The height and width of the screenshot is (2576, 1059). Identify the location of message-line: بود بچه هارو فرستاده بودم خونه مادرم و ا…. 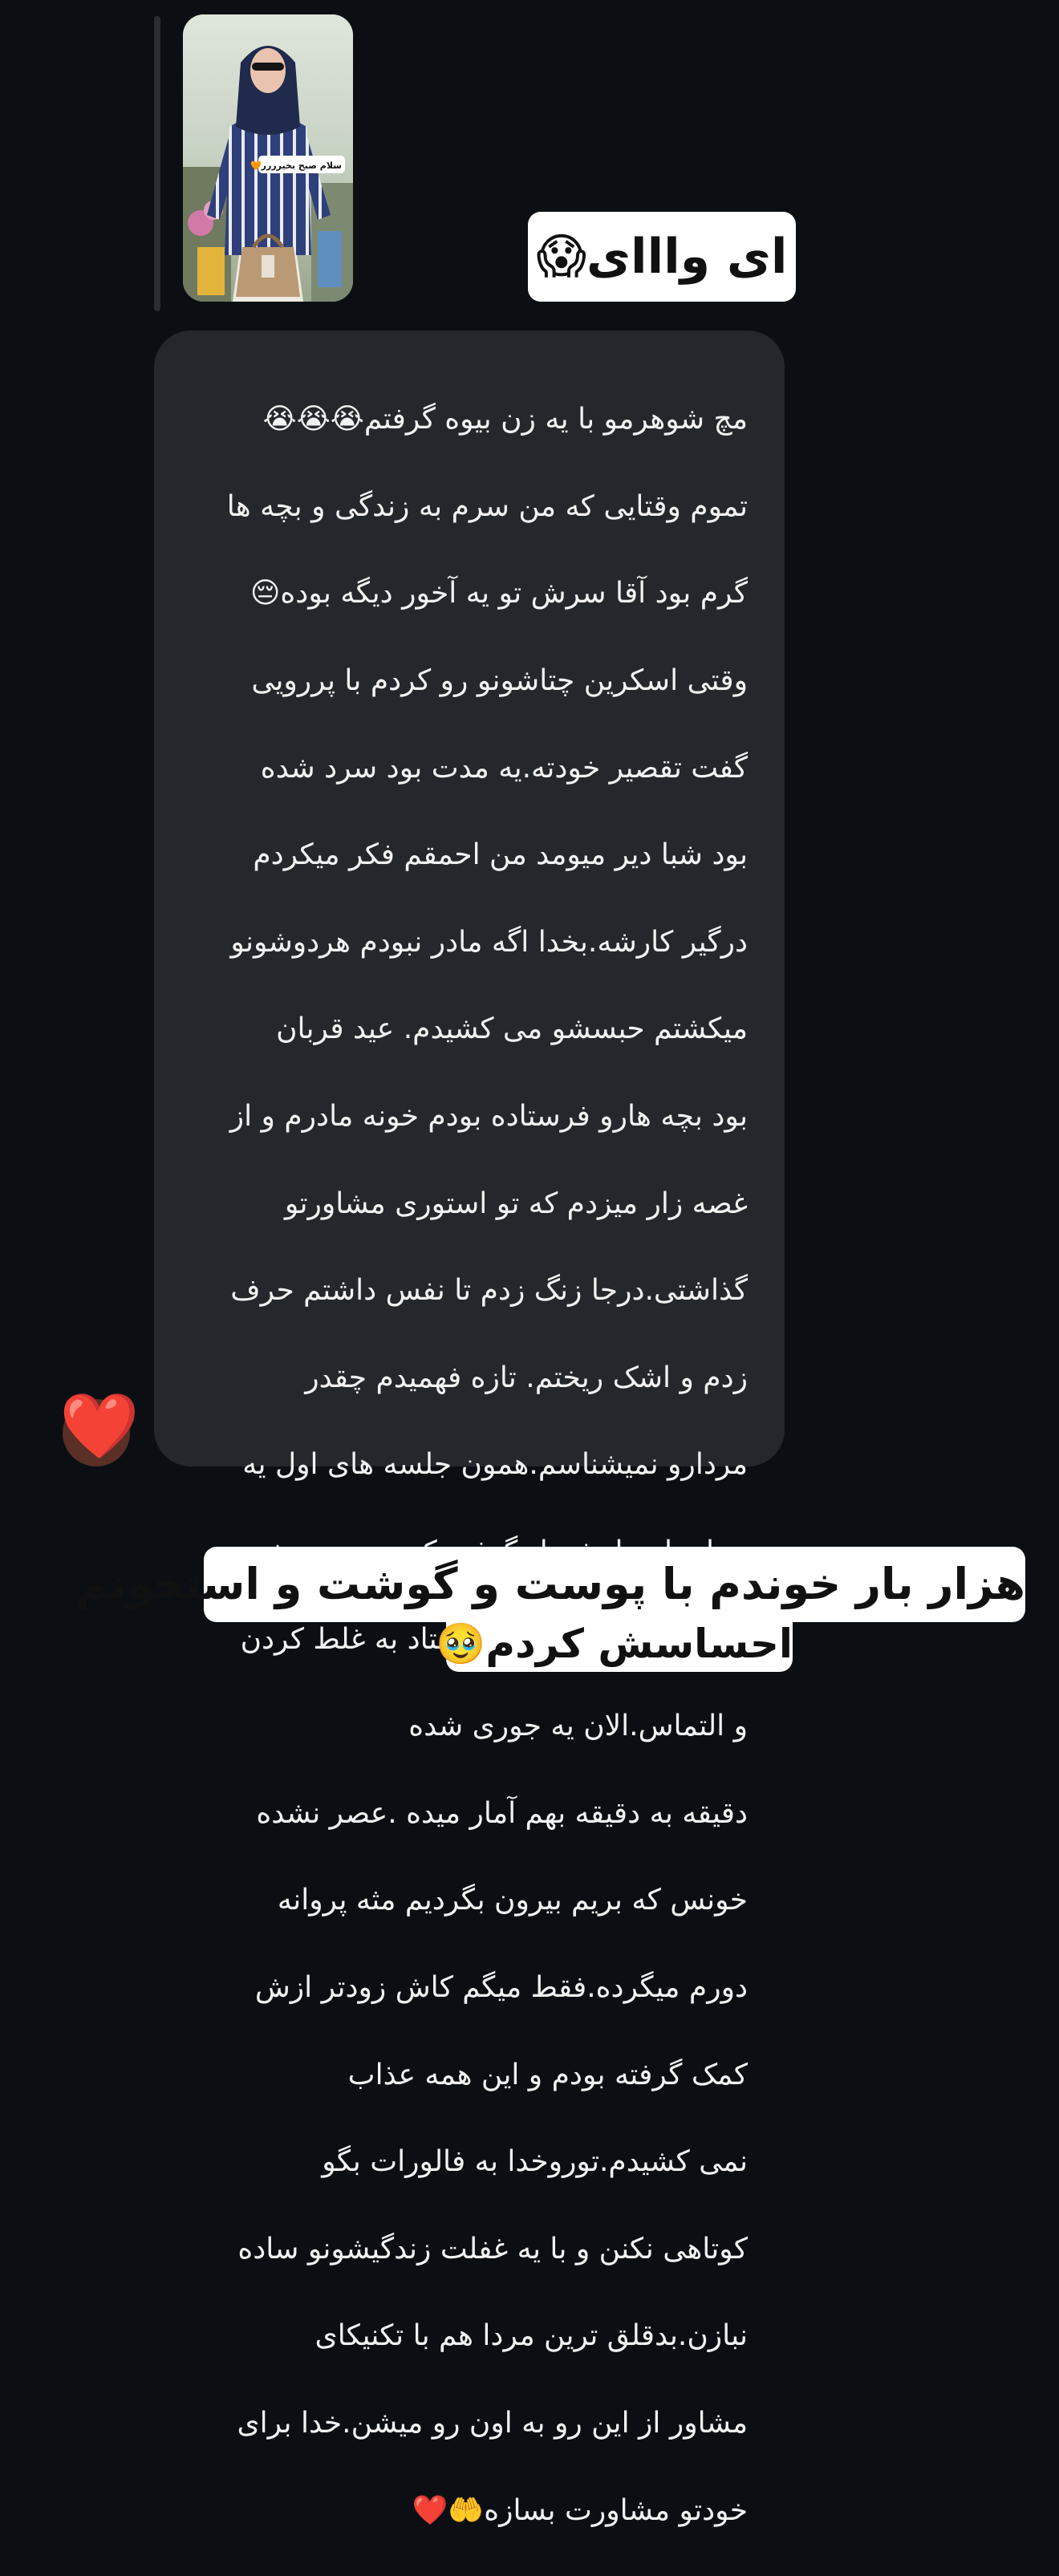
(488, 1117).